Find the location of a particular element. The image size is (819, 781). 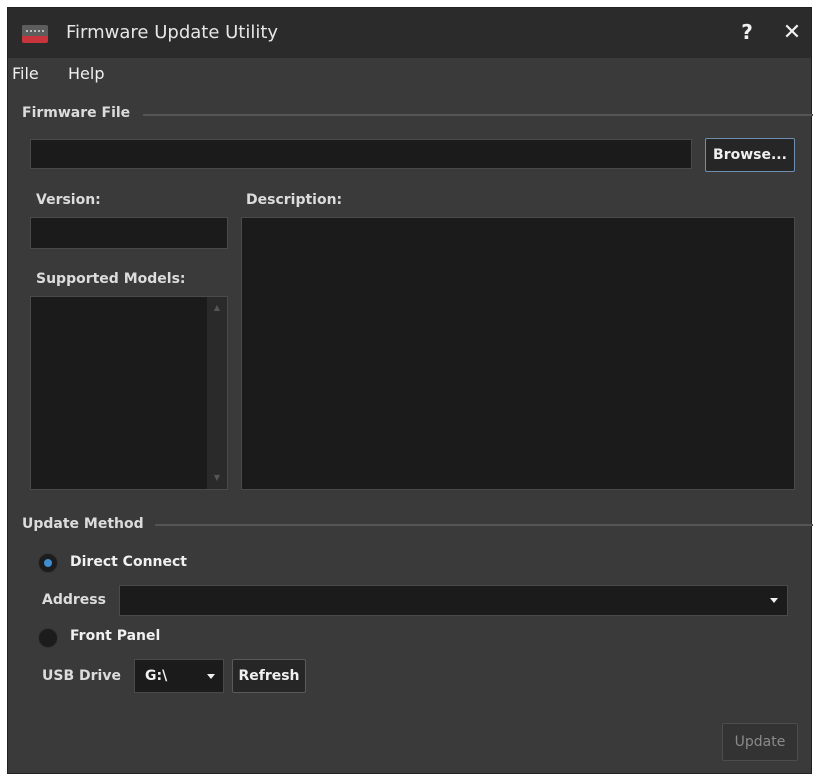

update-method-divider is located at coordinates (484, 525).